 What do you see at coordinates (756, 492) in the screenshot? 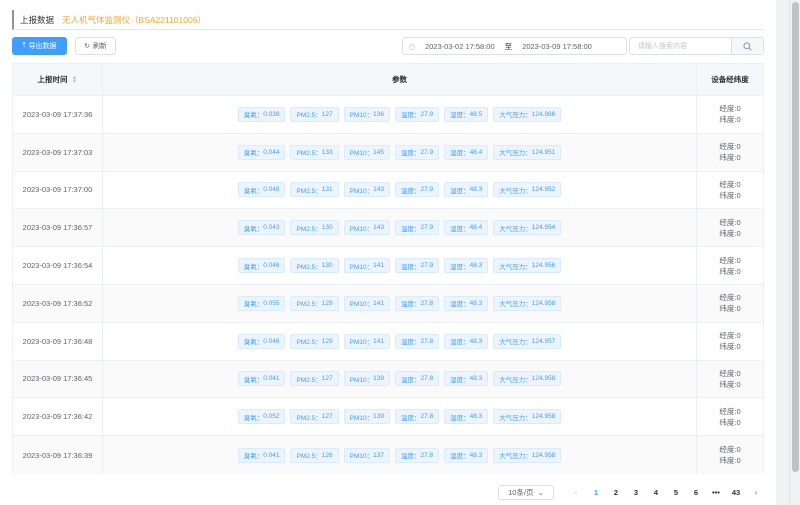
I see `next-page-button: ›` at bounding box center [756, 492].